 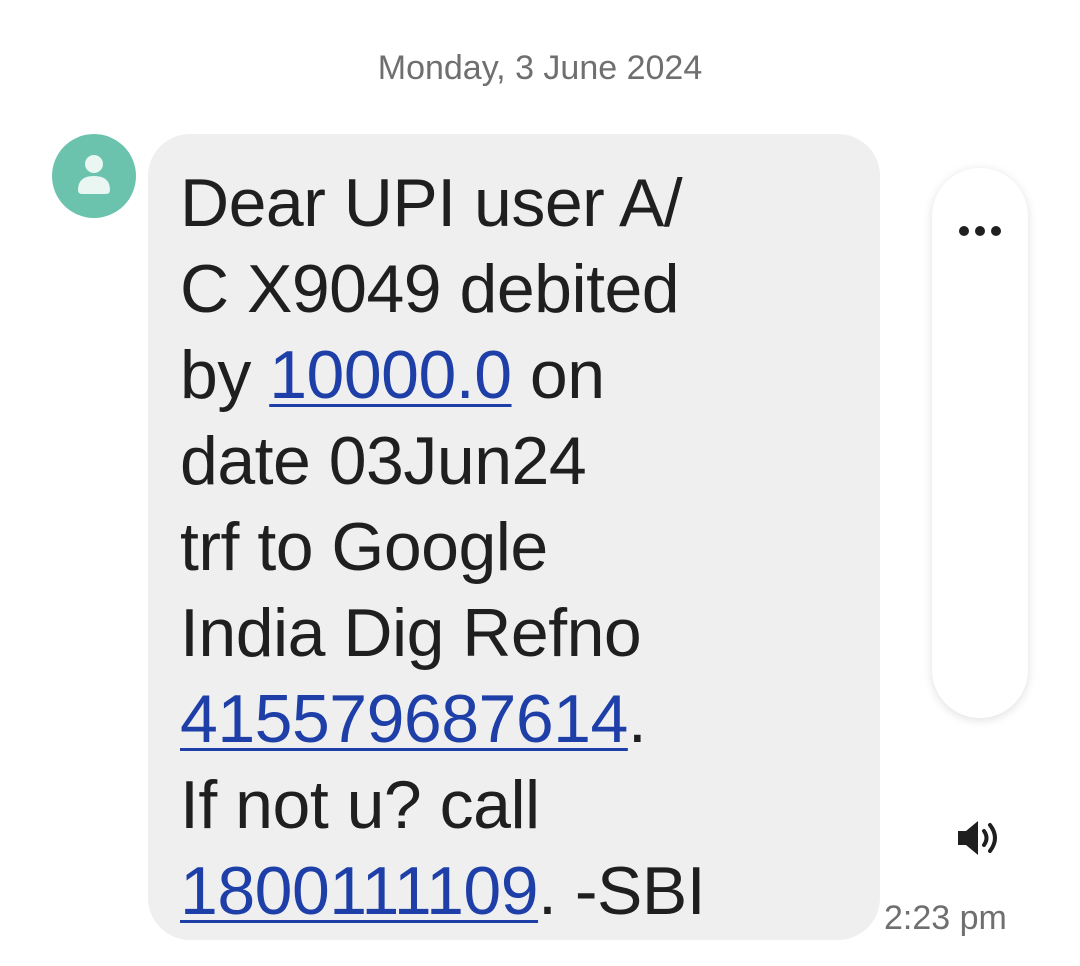 I want to click on message-line: trf to Google, so click(x=364, y=547).